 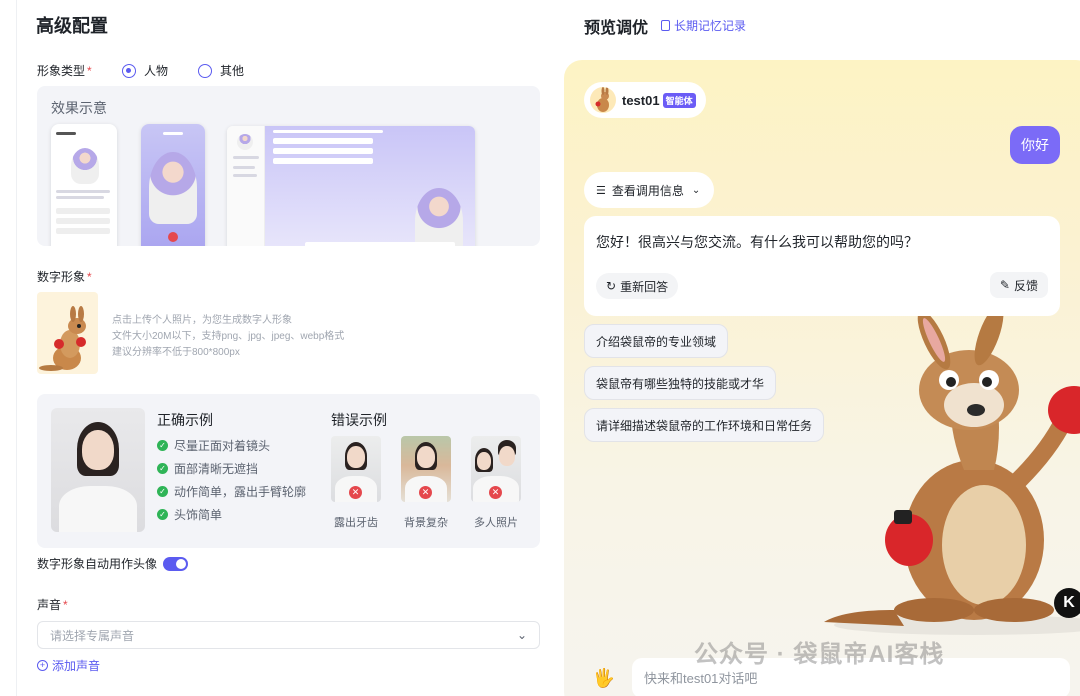 I want to click on radio-other: 其他, so click(x=221, y=70).